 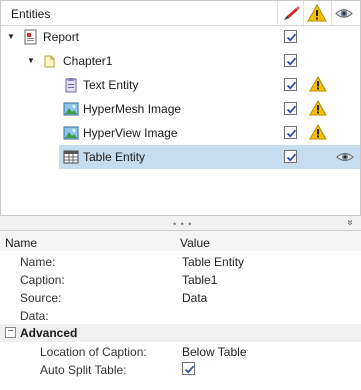 What do you see at coordinates (209, 157) in the screenshot?
I see `tree-row-table-entity: Table Entity` at bounding box center [209, 157].